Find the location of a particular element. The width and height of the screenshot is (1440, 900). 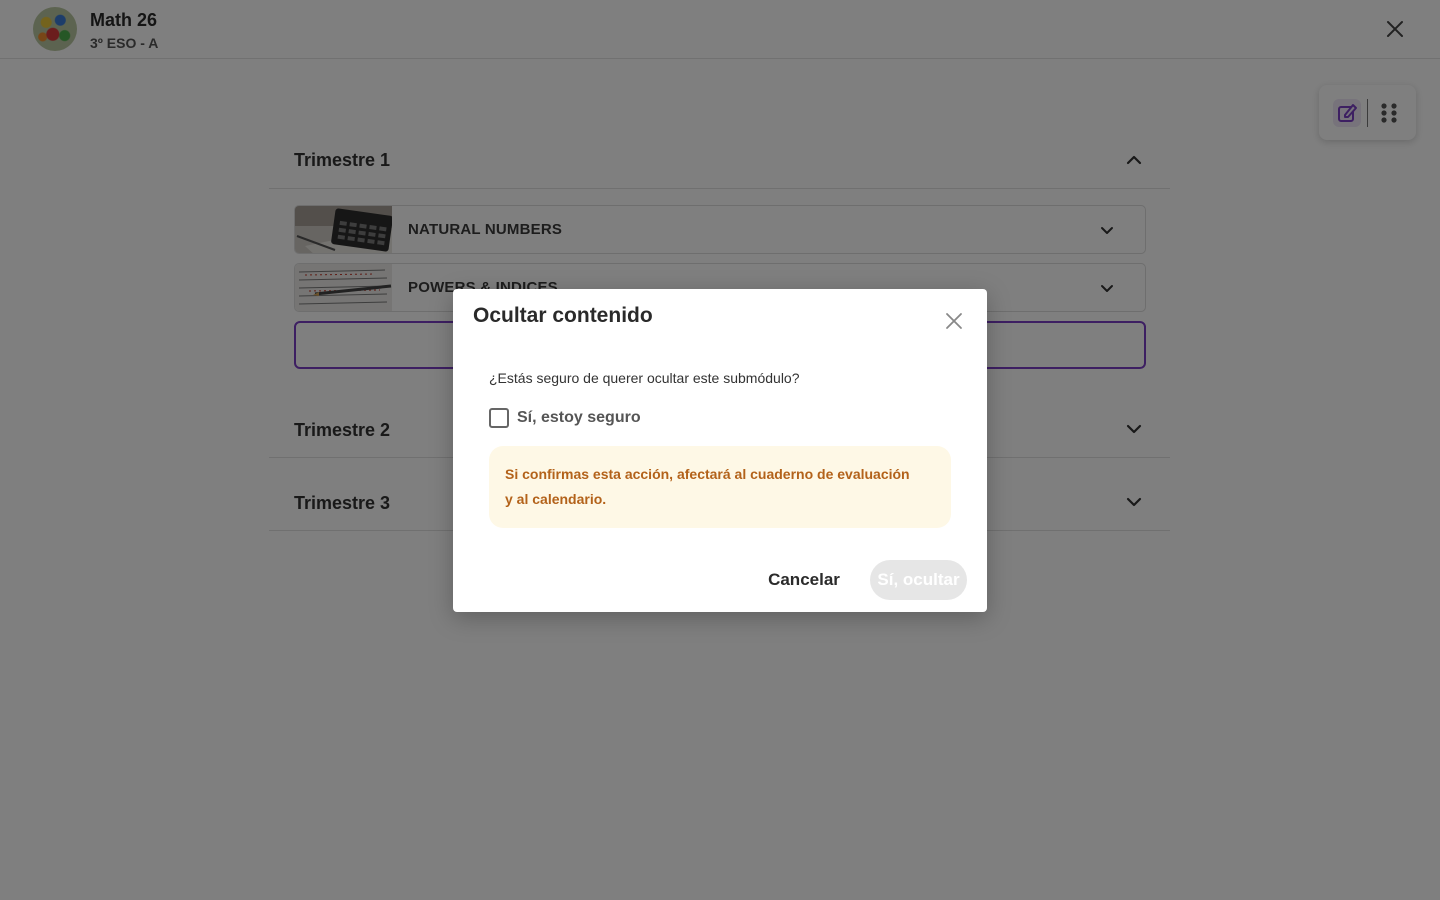

confirm-checkbox is located at coordinates (499, 418).